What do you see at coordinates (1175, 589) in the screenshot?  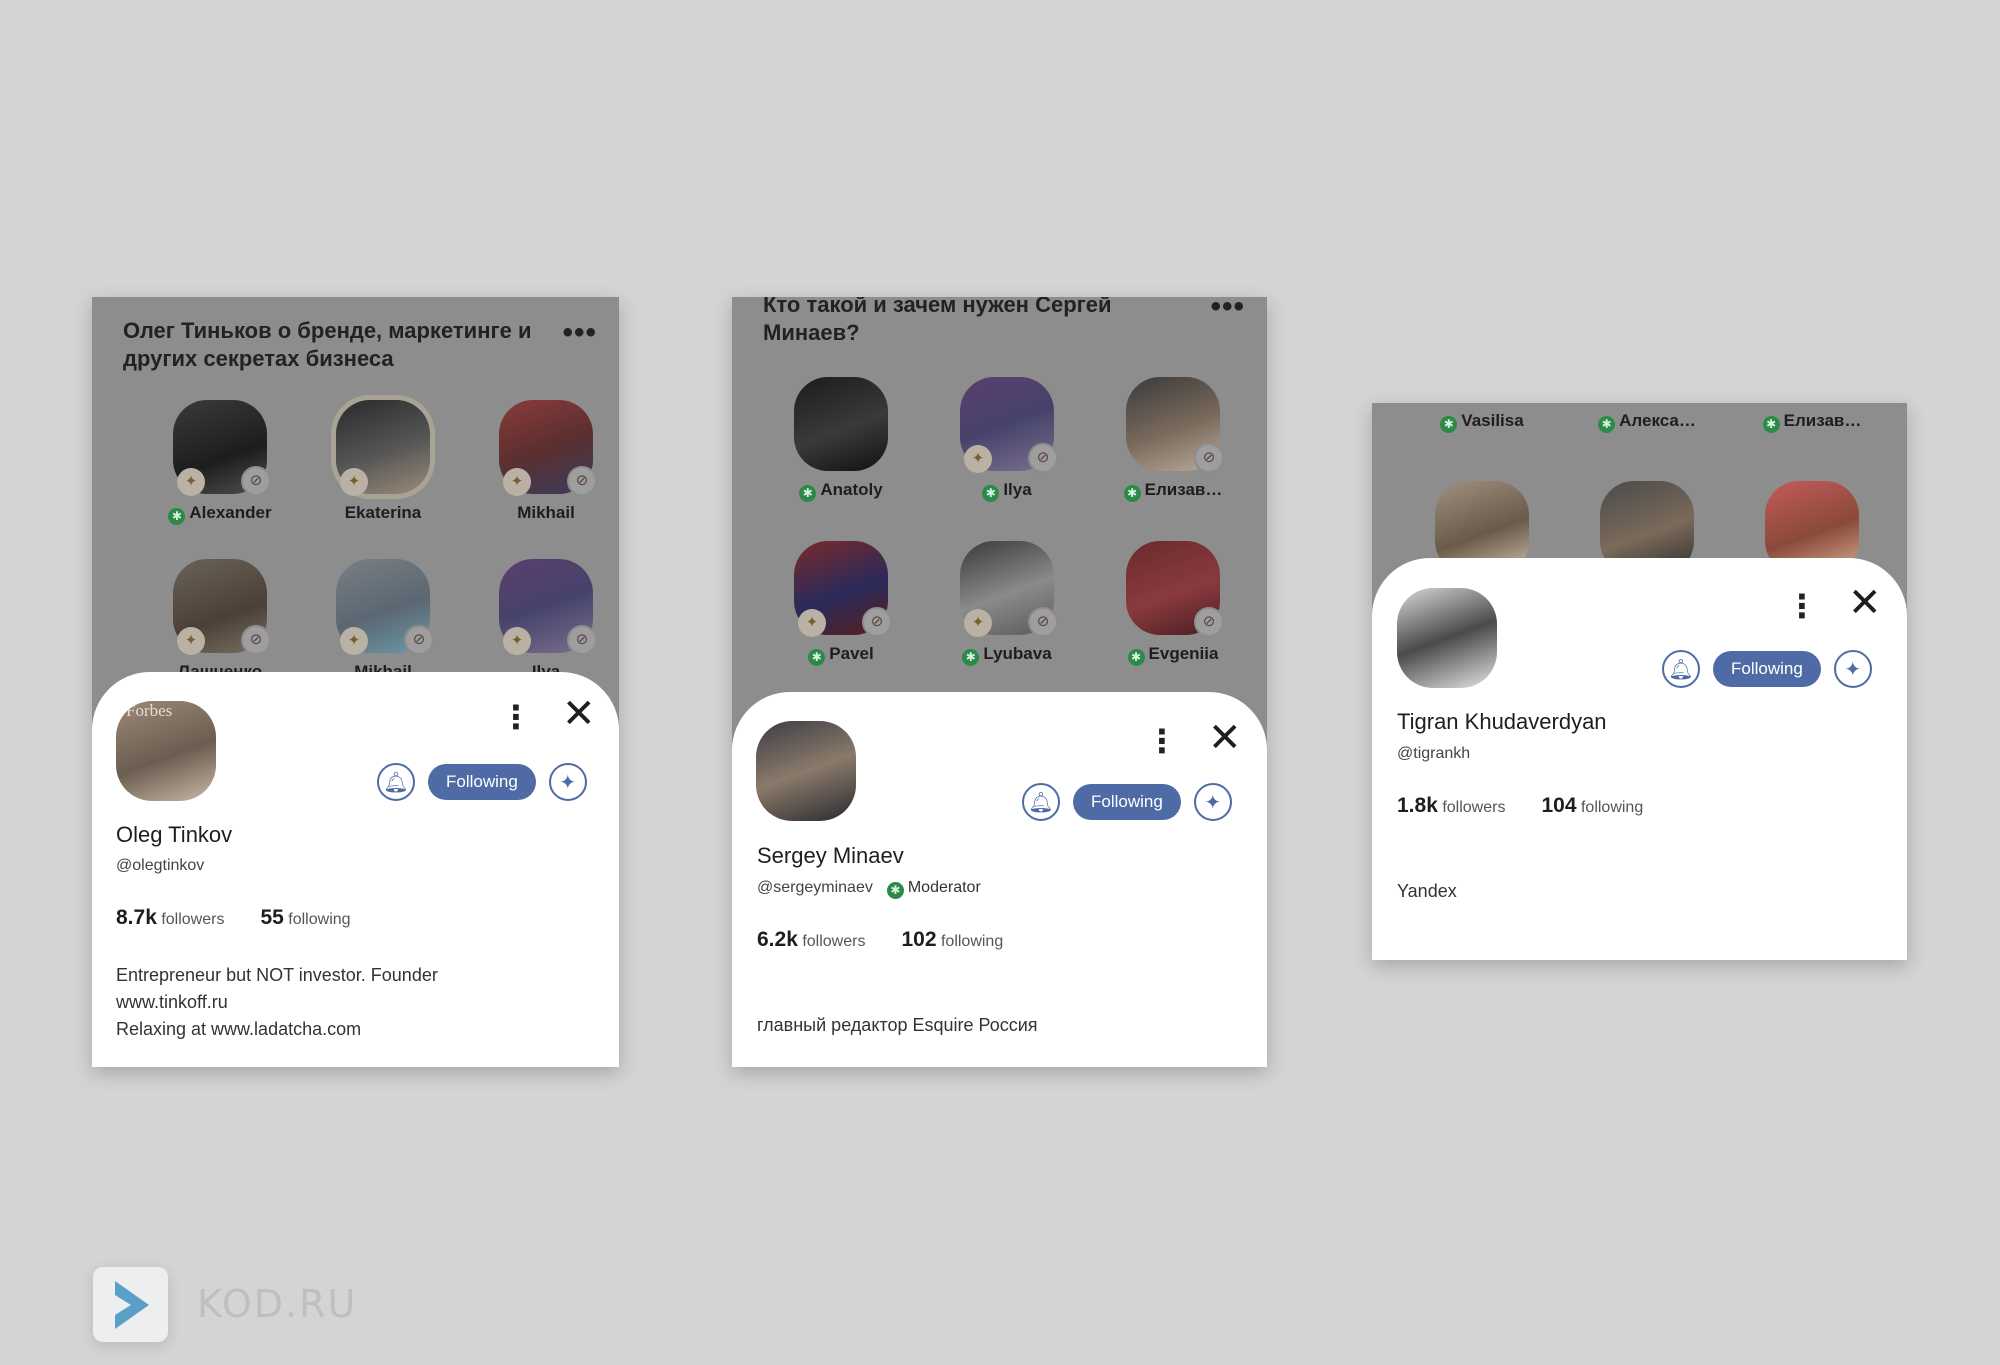 I see `speaker-avatar: ⊘` at bounding box center [1175, 589].